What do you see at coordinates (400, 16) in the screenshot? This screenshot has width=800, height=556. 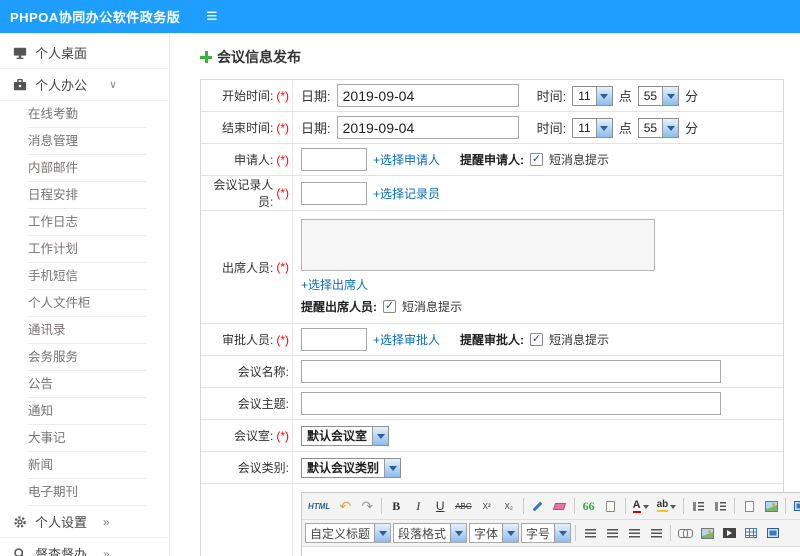 I see `topbar: PHPOA协同办公软件政务版 ≡` at bounding box center [400, 16].